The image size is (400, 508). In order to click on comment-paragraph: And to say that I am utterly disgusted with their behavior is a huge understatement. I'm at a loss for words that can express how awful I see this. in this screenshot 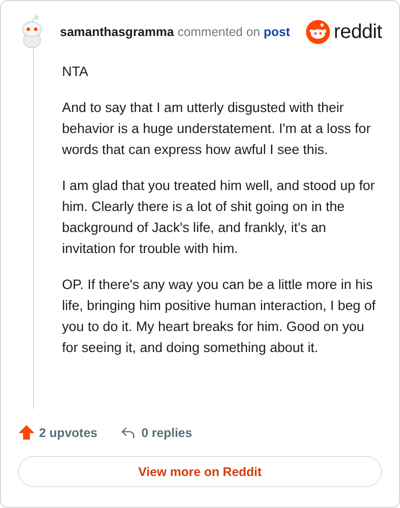, I will do `click(217, 129)`.